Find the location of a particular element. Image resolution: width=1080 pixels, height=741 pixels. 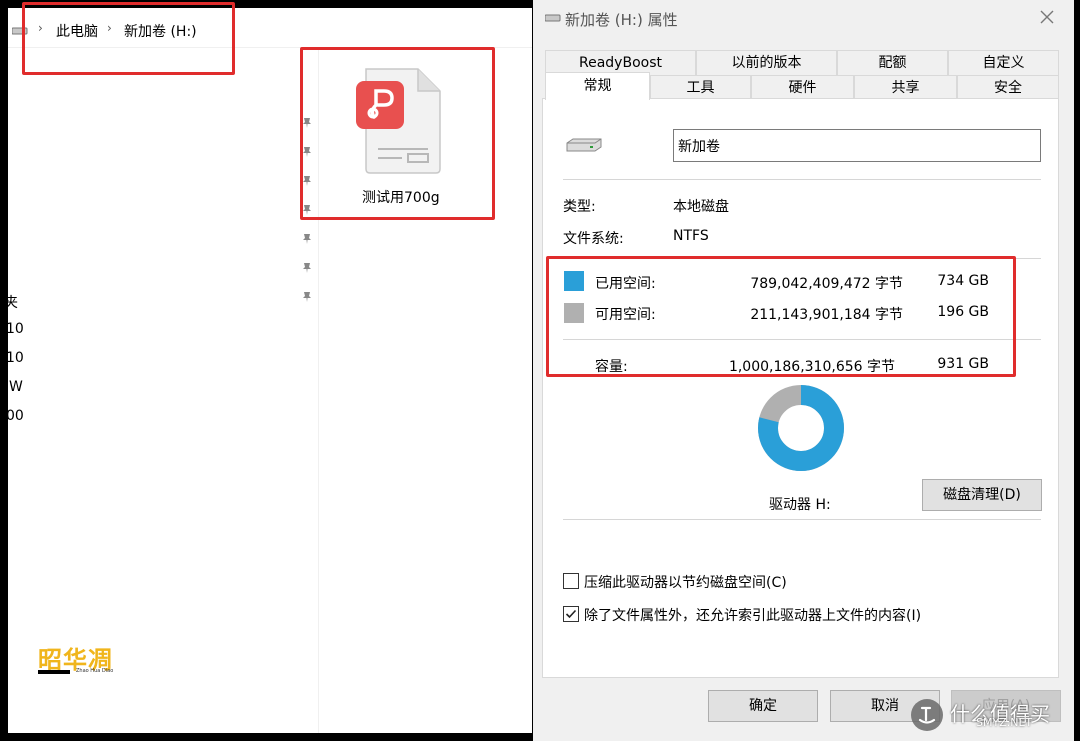

logo-caption: Zhao Hua Diao is located at coordinates (95, 671).